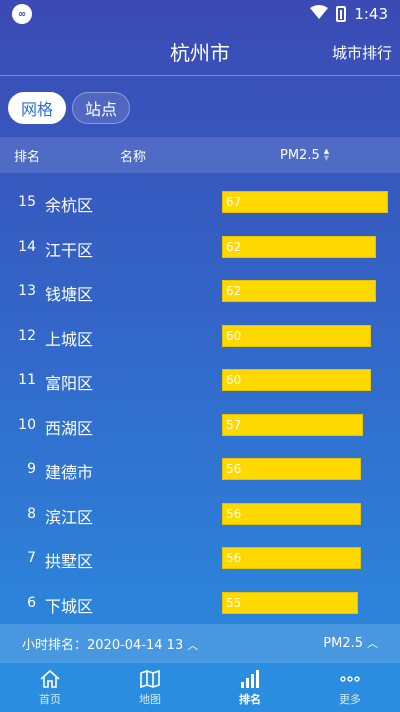 Image resolution: width=400 pixels, height=712 pixels. Describe the element at coordinates (27, 246) in the screenshot. I see `row-rank: 14` at that location.